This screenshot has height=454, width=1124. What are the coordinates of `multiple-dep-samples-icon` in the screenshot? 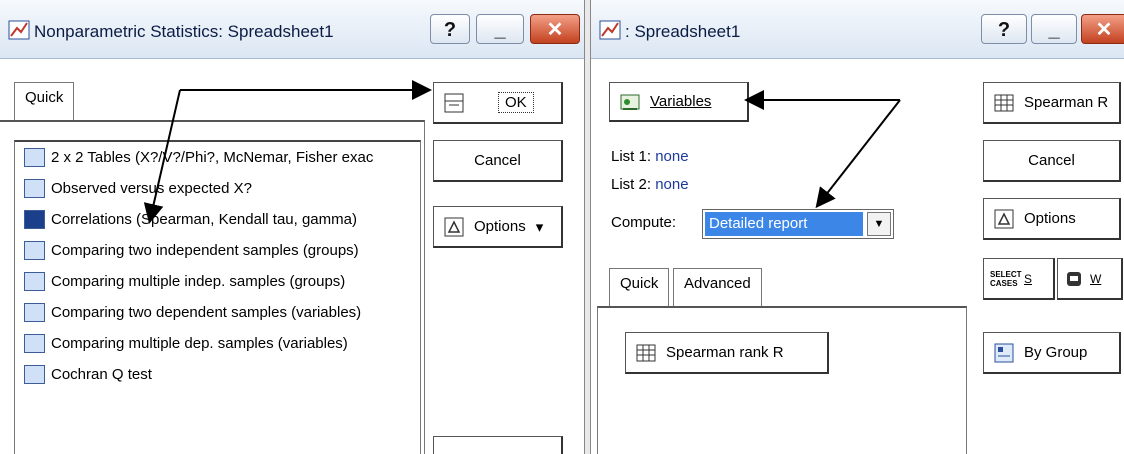 It's located at (34, 343).